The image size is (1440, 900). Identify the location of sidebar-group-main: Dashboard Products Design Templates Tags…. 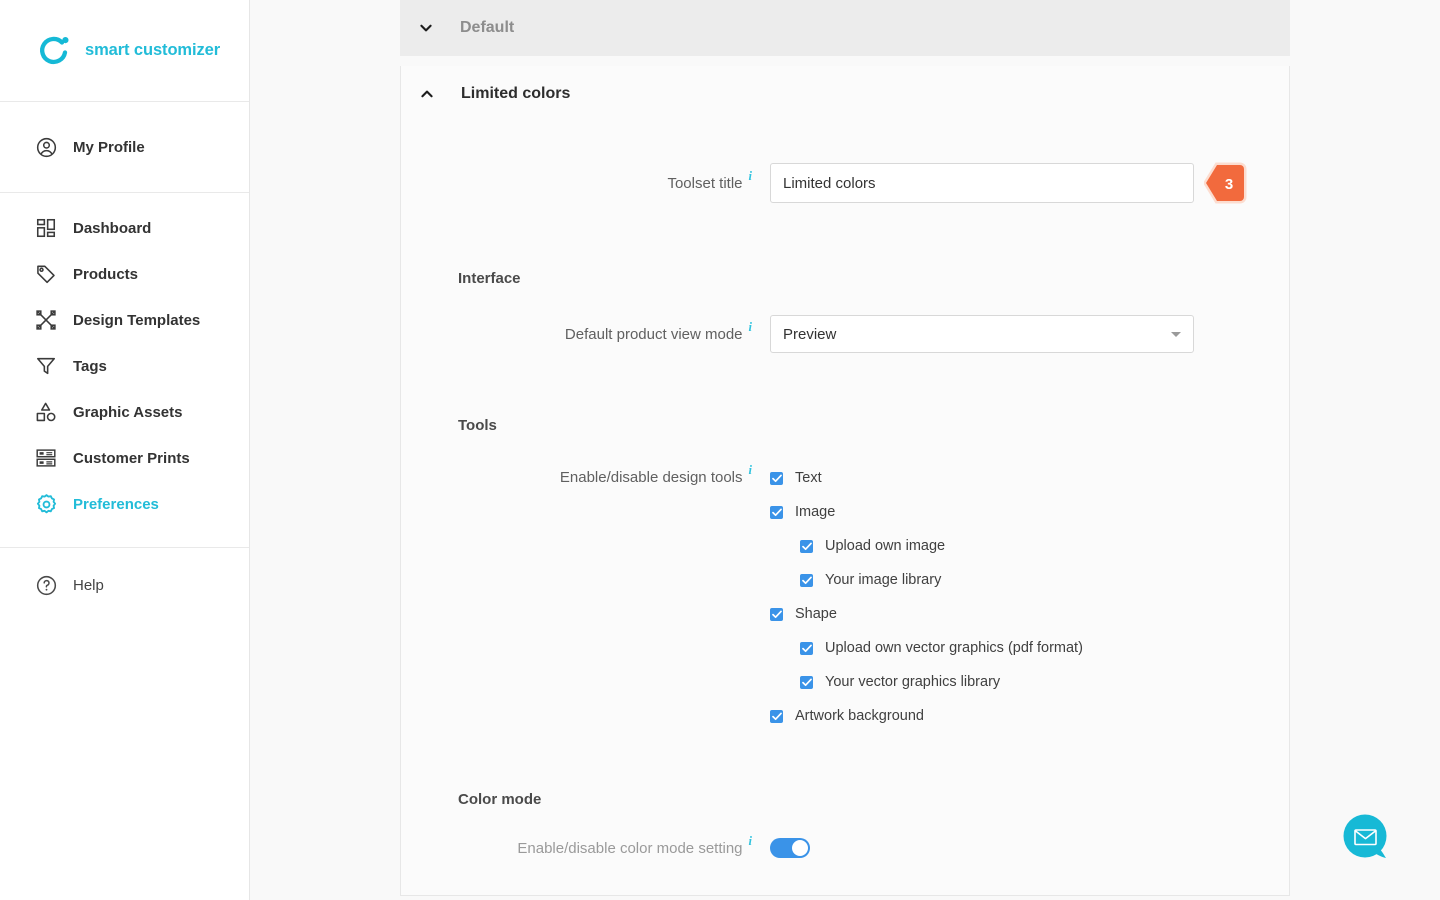
(124, 370).